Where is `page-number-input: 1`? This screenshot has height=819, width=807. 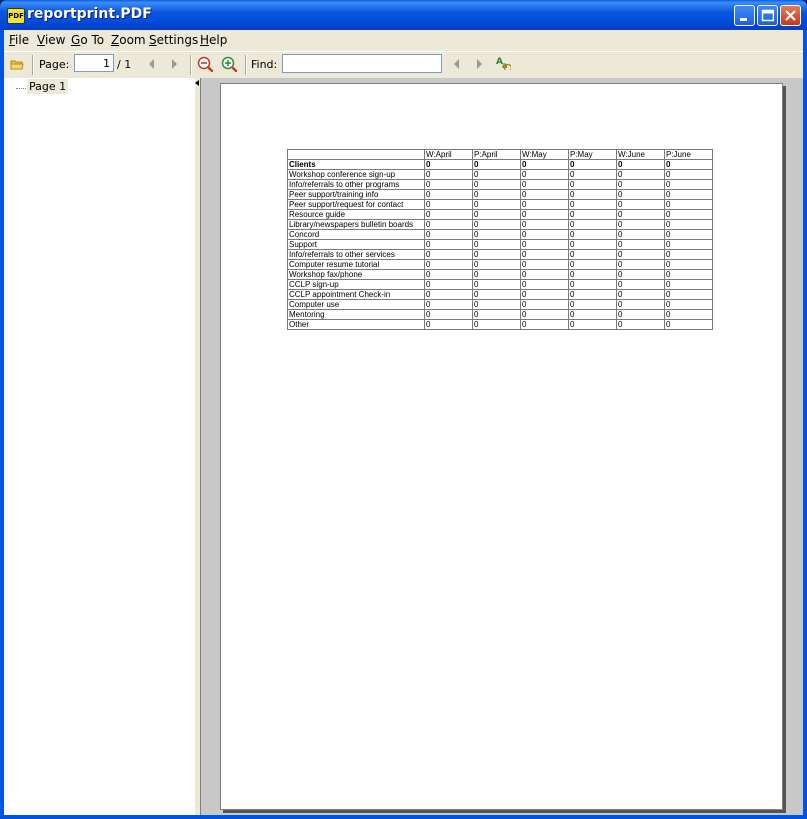 page-number-input: 1 is located at coordinates (94, 63).